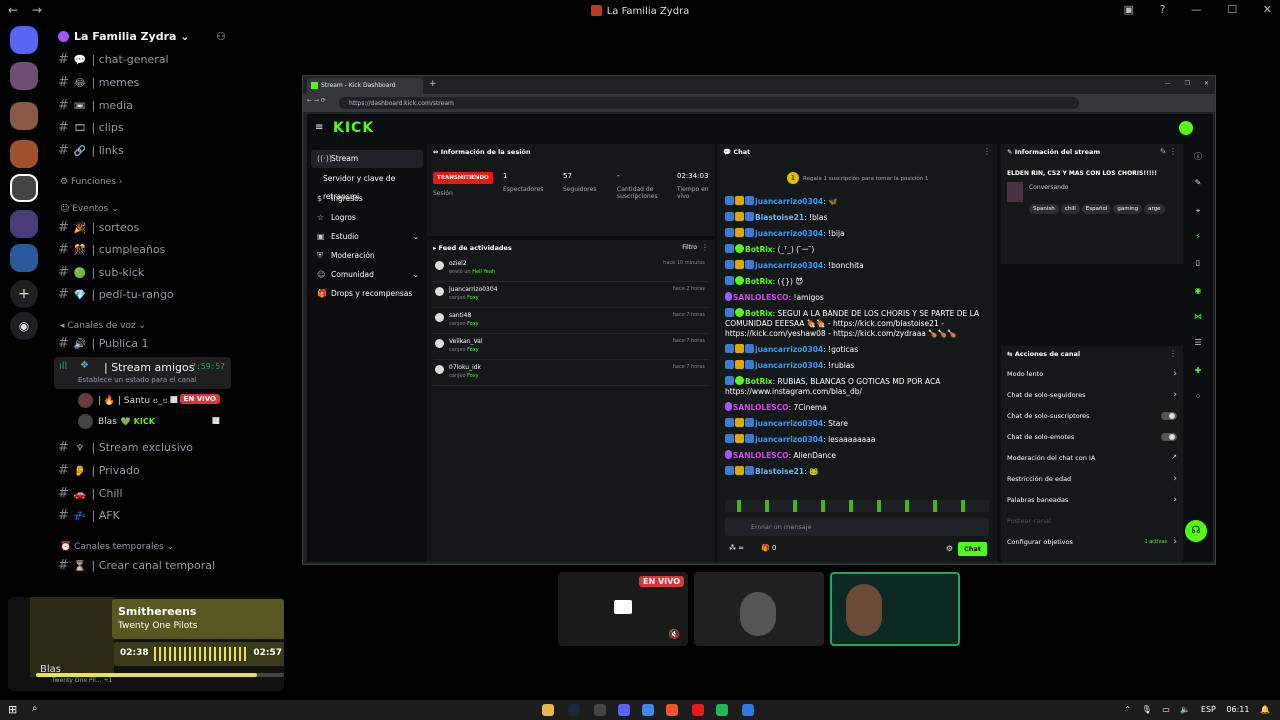 The image size is (1280, 720). I want to click on stream-tag: gaming, so click(1128, 209).